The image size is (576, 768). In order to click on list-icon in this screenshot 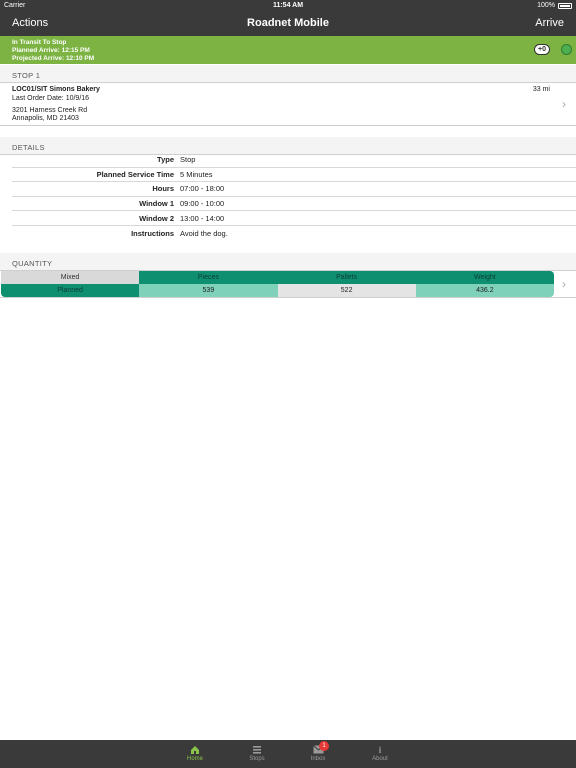, I will do `click(257, 749)`.